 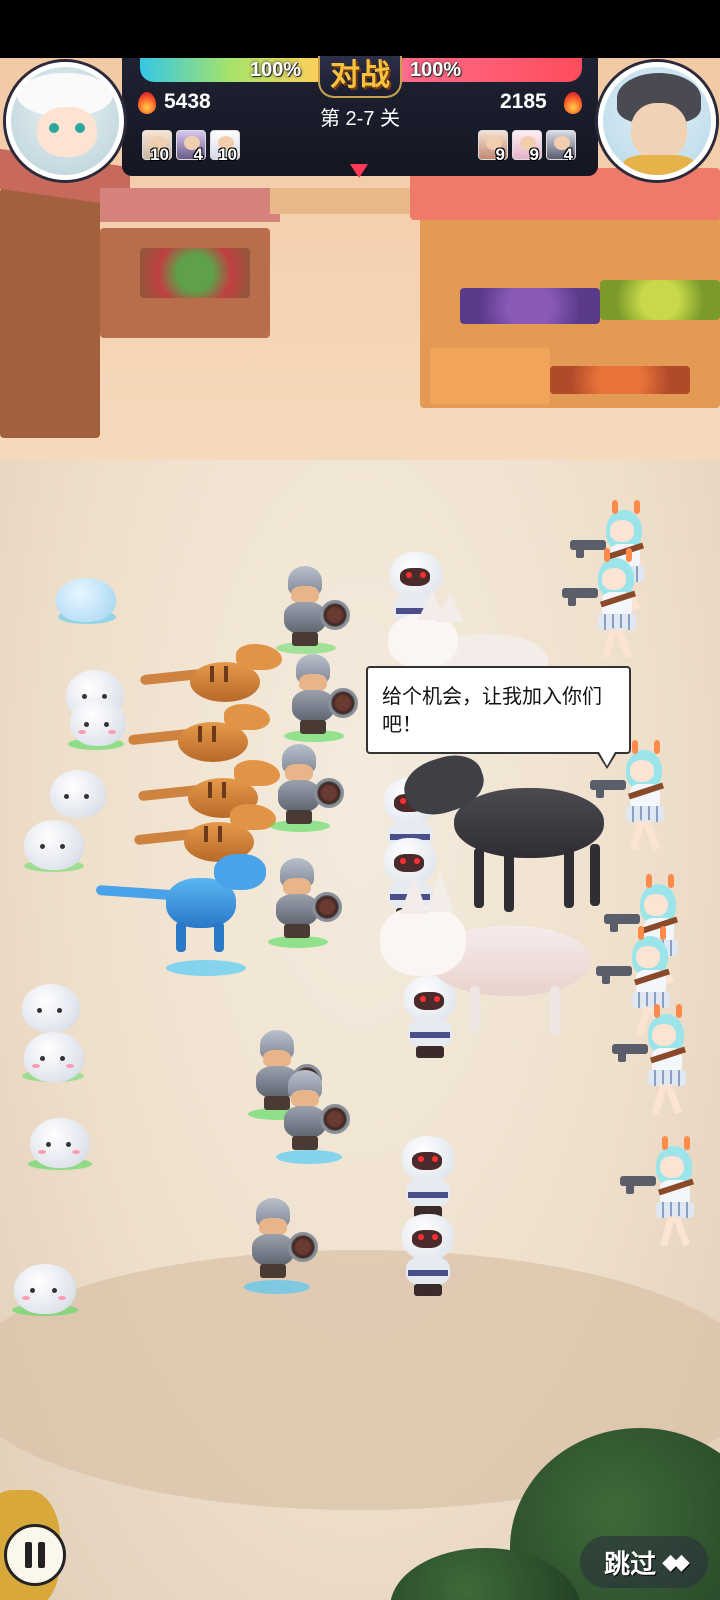 I want to click on fruit-display-oranges, so click(x=620, y=380).